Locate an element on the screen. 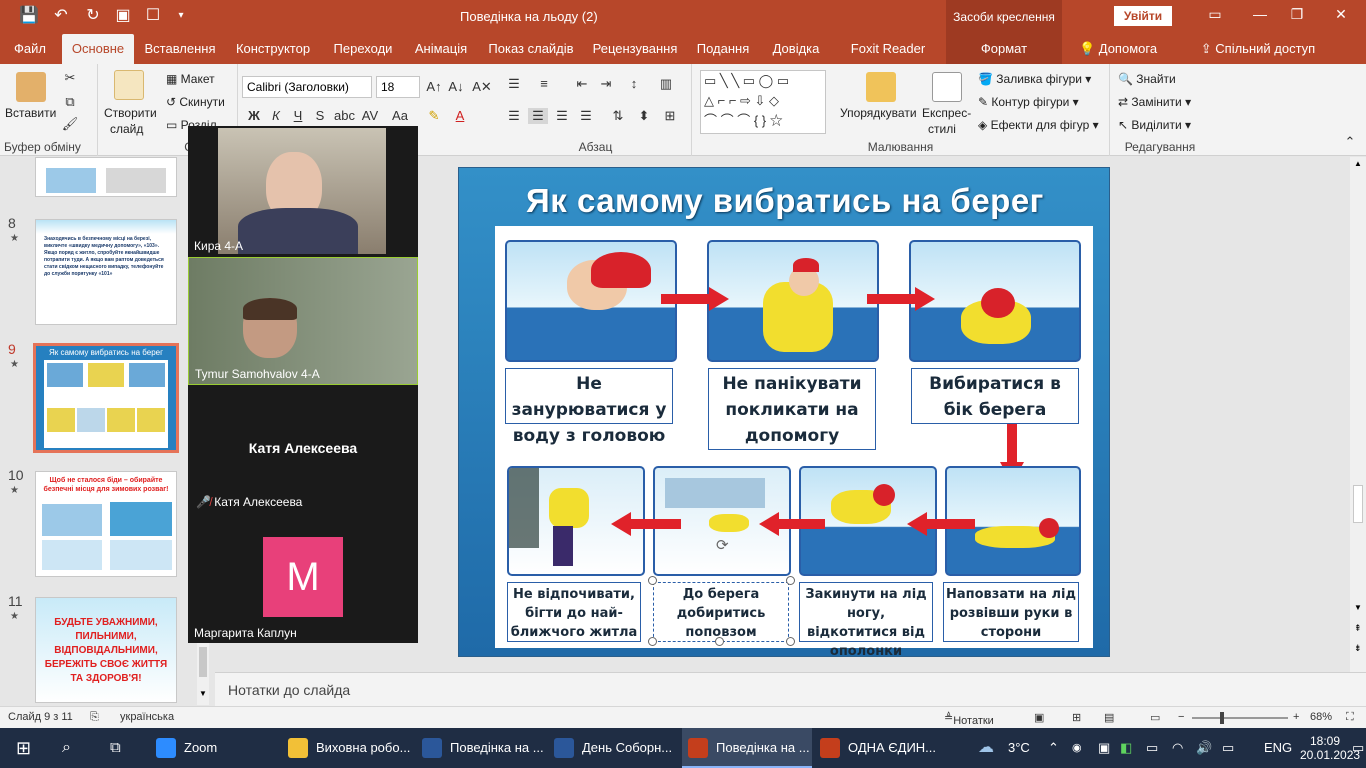 This screenshot has width=1366, height=768. illustration-call-for-help is located at coordinates (793, 301).